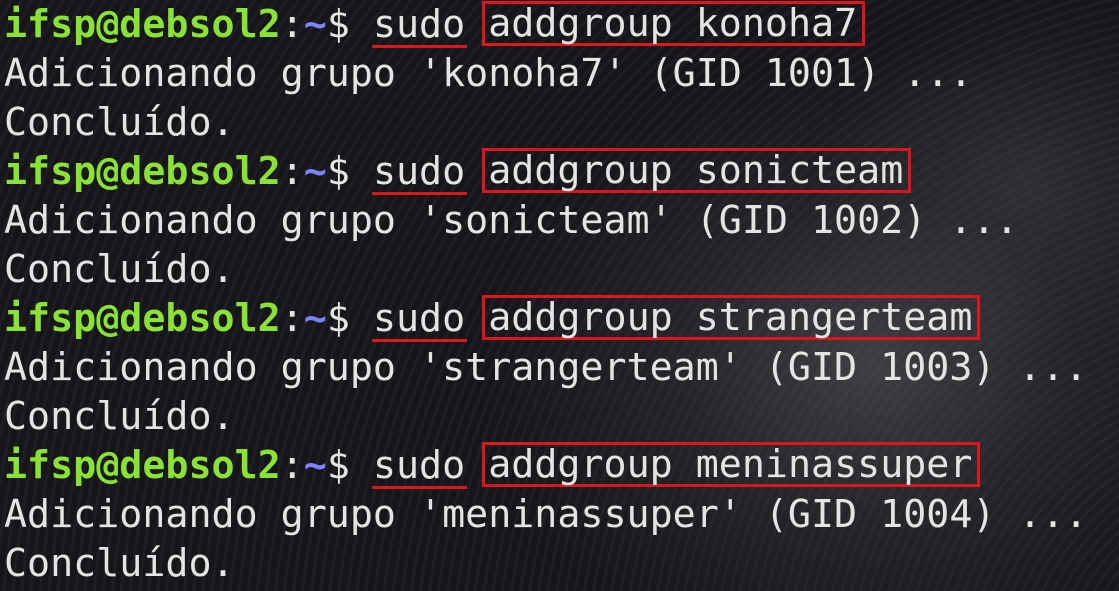 The height and width of the screenshot is (591, 1119). I want to click on highlighted-command: addgroup meninassuper, so click(731, 464).